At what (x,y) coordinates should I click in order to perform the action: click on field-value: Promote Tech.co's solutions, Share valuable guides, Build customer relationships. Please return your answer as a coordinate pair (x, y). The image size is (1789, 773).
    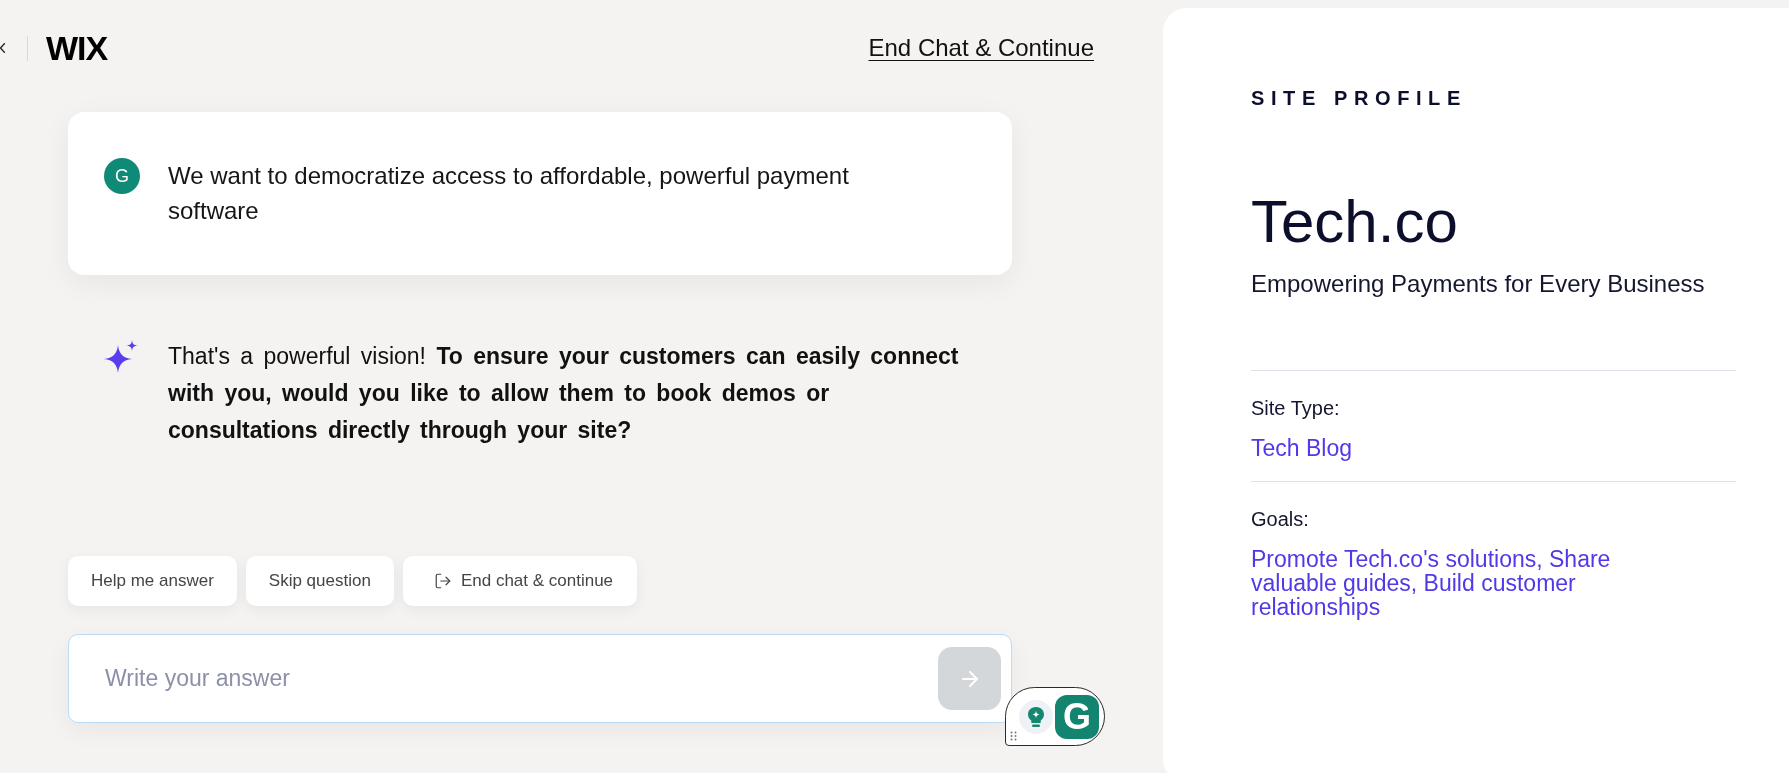
    Looking at the image, I should click on (1431, 583).